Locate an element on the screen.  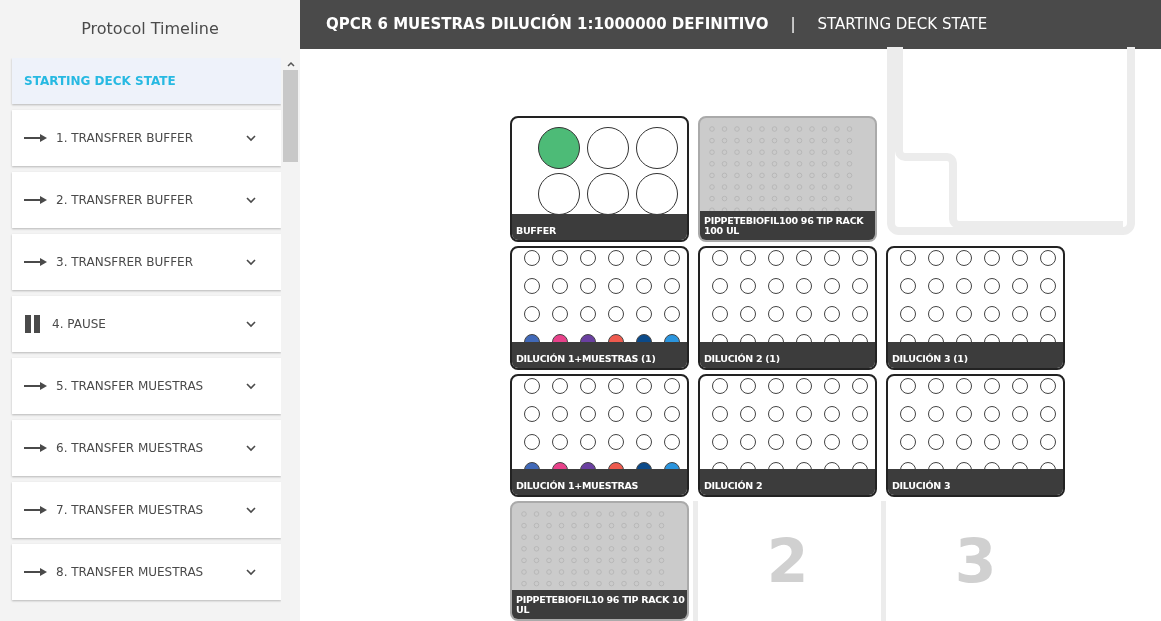
labware-label: PIPPETEBIOFIL100 96 TIP RACK 100 UL is located at coordinates (787, 225).